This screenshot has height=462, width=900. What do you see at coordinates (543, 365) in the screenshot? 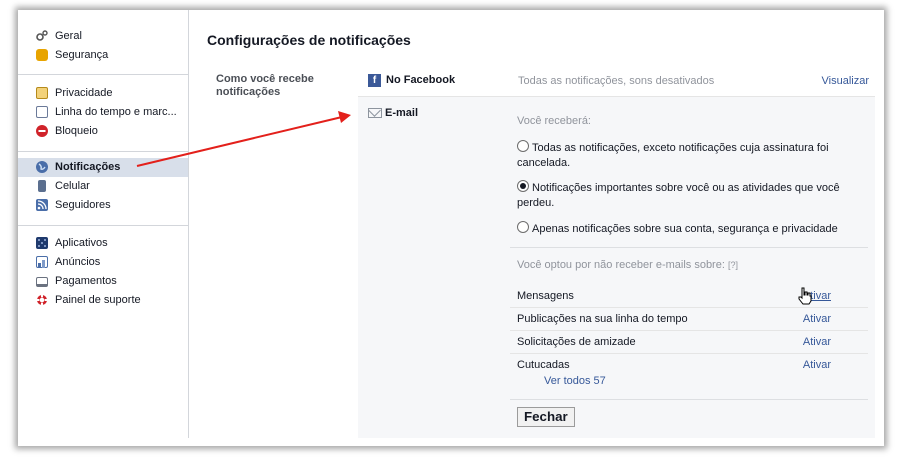
I see `optout-item-name: Cutucadas` at bounding box center [543, 365].